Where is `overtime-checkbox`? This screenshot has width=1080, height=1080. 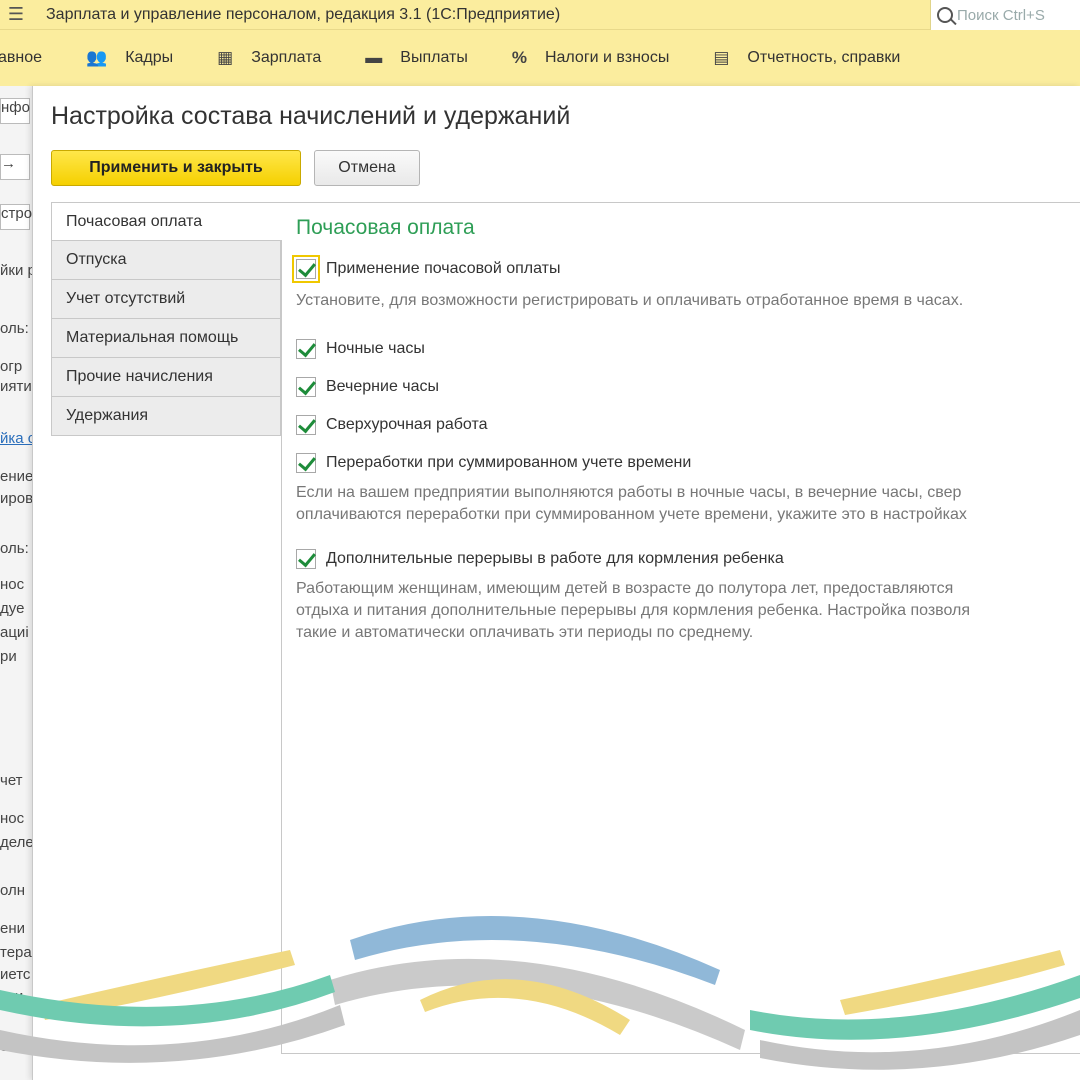
overtime-checkbox is located at coordinates (306, 425).